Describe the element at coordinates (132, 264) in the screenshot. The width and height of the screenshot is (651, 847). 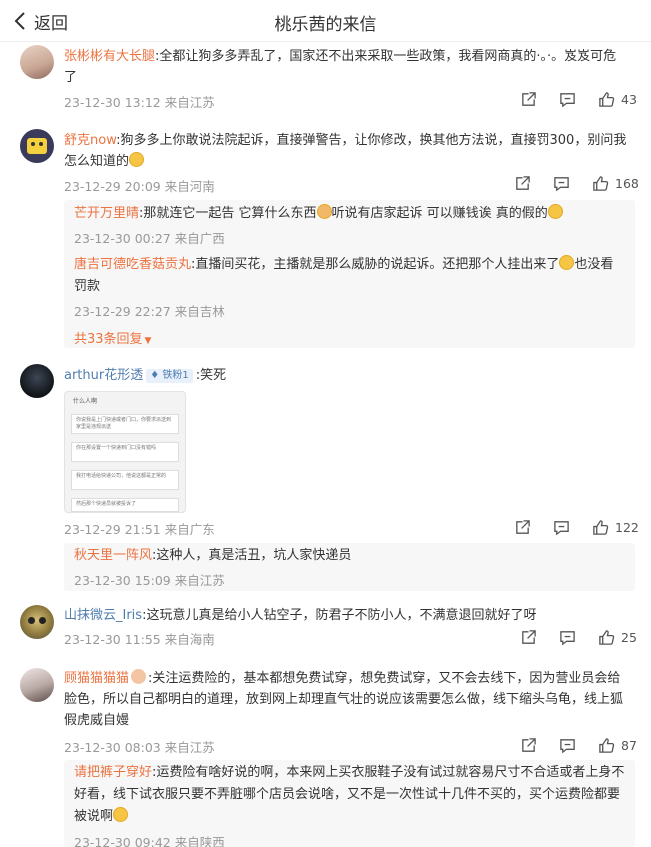
I see `reply-author: 唐吉可德吃香菇贡丸` at that location.